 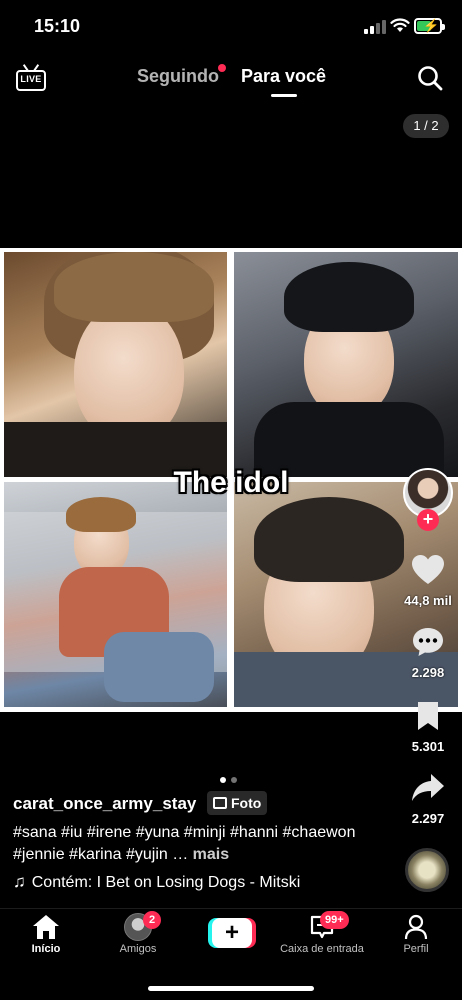 What do you see at coordinates (46, 927) in the screenshot?
I see `home-icon` at bounding box center [46, 927].